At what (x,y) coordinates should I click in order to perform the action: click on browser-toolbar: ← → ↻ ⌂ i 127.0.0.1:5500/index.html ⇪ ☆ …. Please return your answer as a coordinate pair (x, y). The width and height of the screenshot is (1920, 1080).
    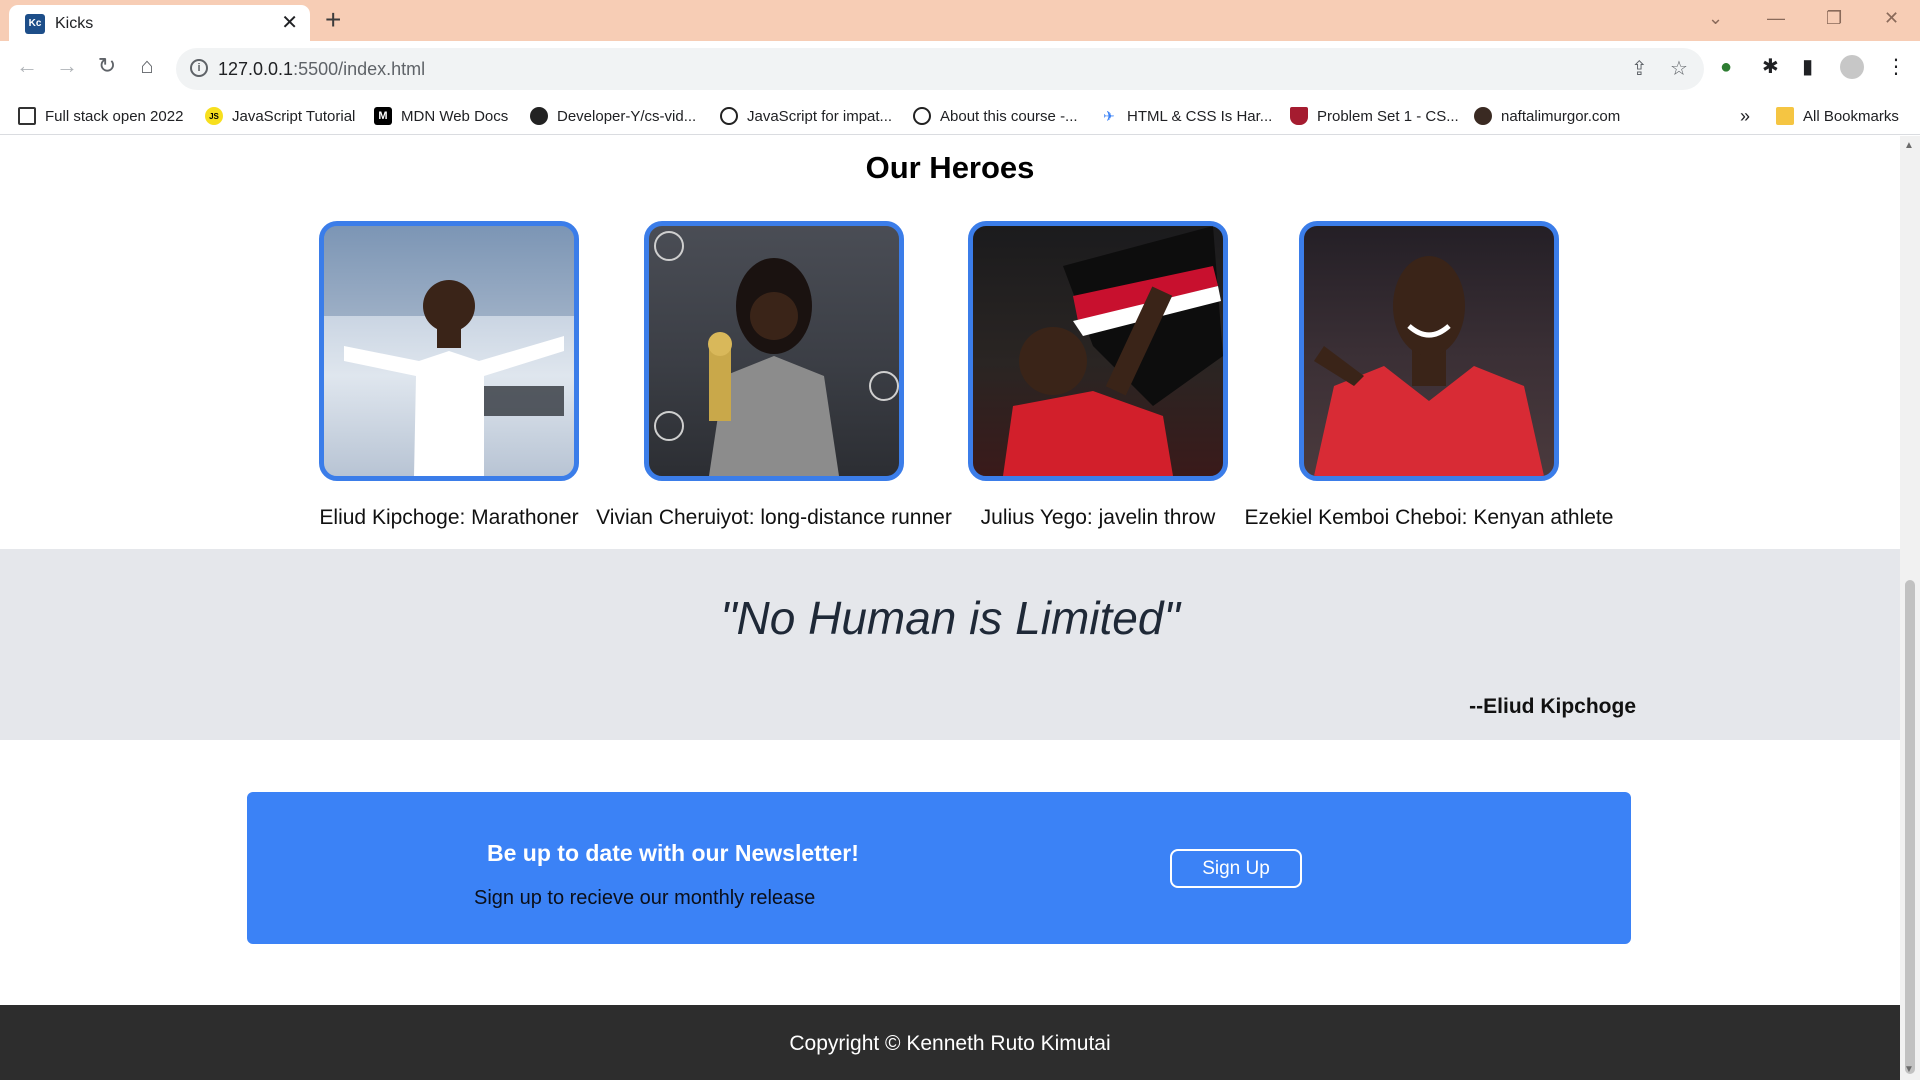
    Looking at the image, I should click on (960, 69).